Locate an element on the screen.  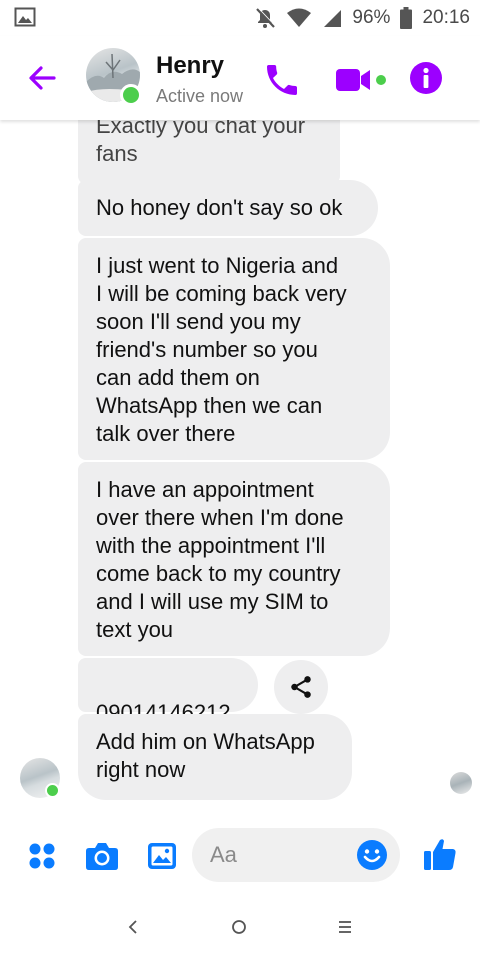
mute-icon is located at coordinates (265, 18).